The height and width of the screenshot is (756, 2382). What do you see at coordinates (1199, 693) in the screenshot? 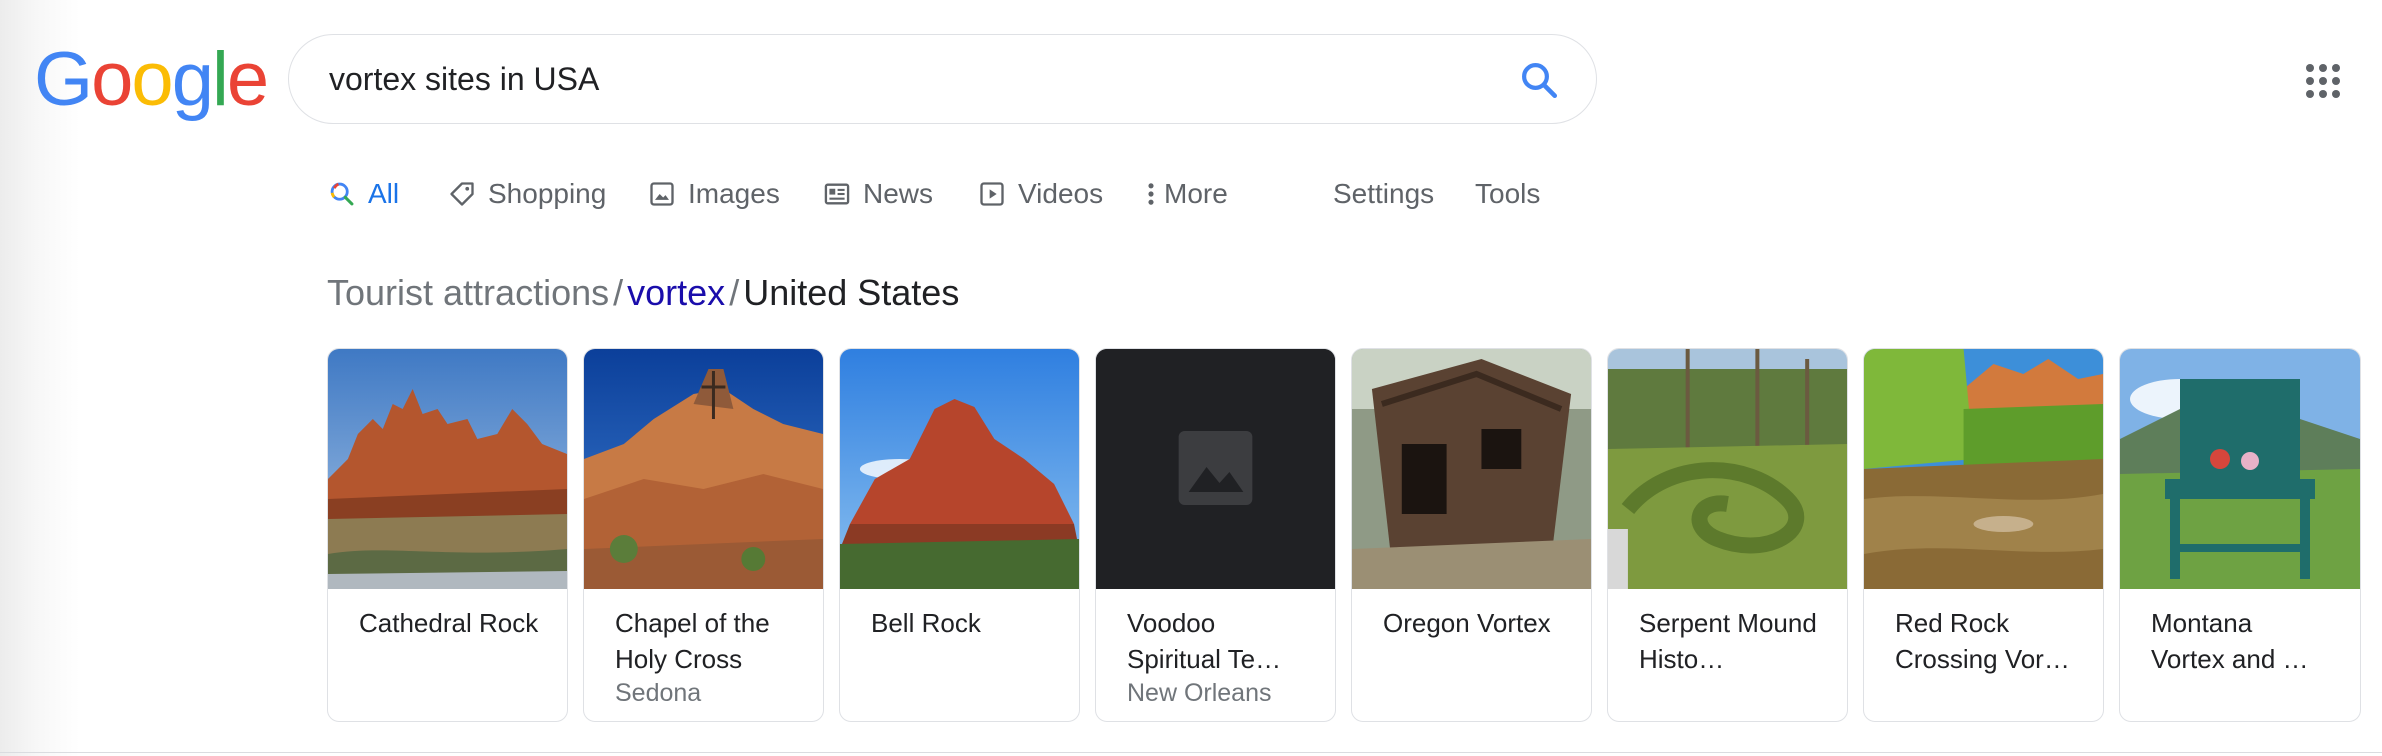
I see `card-subtitle: New Orleans` at bounding box center [1199, 693].